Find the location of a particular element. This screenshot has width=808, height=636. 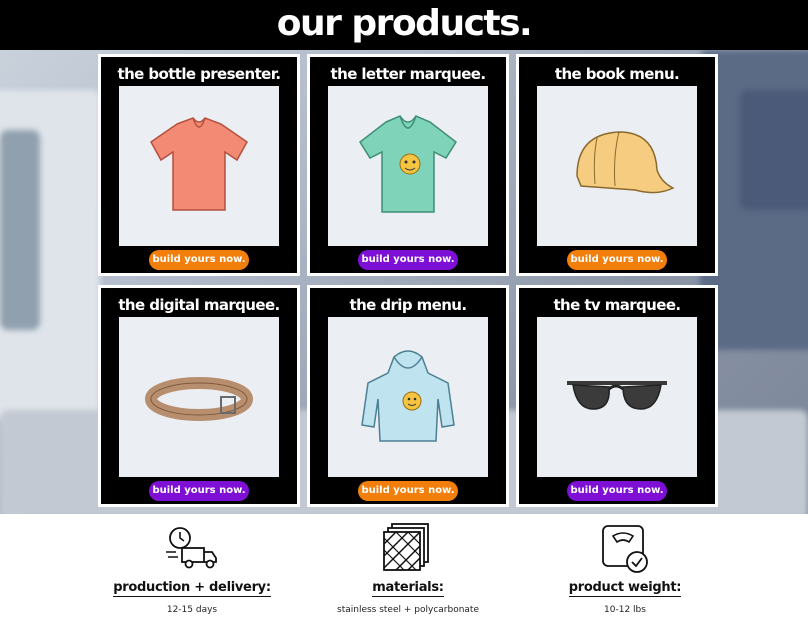

product-card: the book menu. build yours now. is located at coordinates (617, 165).